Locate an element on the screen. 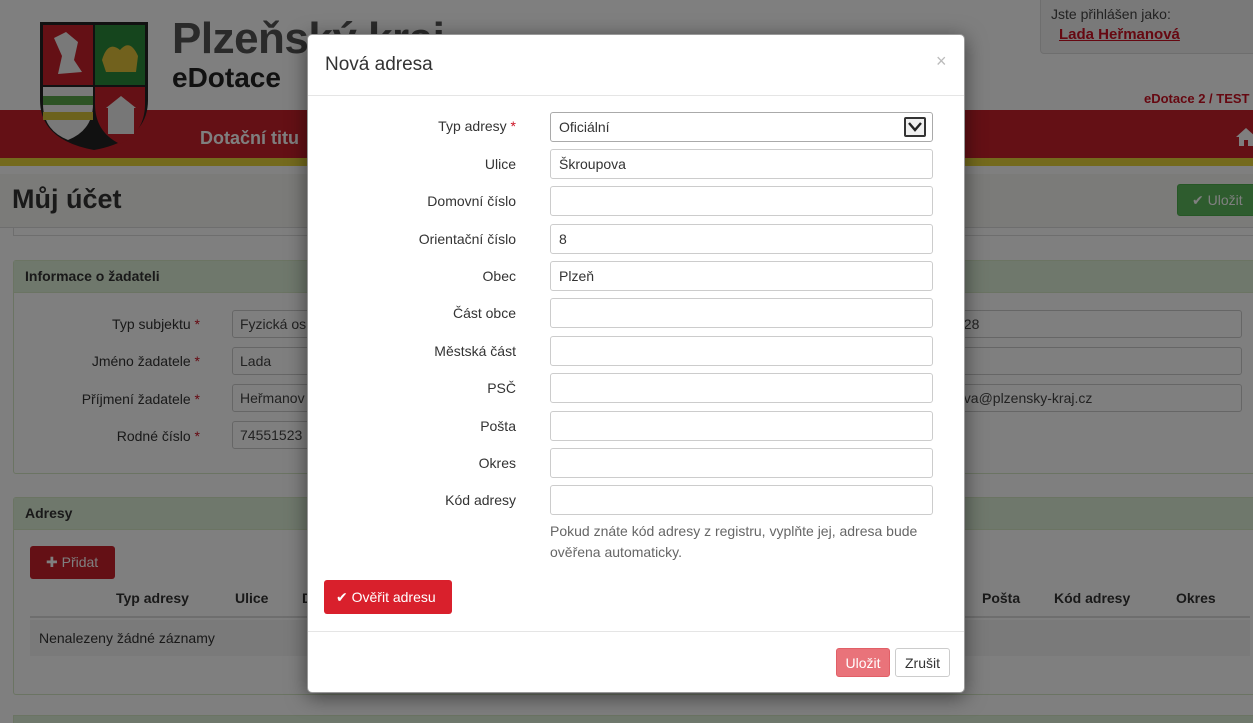 The height and width of the screenshot is (723, 1253). district-label: Okres is located at coordinates (497, 463).